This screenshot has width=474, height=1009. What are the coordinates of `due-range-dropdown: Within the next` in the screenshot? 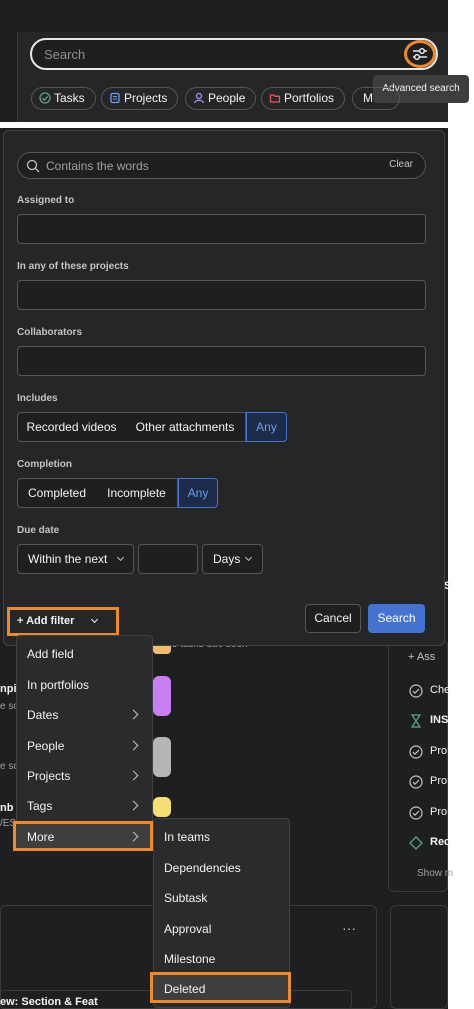 It's located at (75, 559).